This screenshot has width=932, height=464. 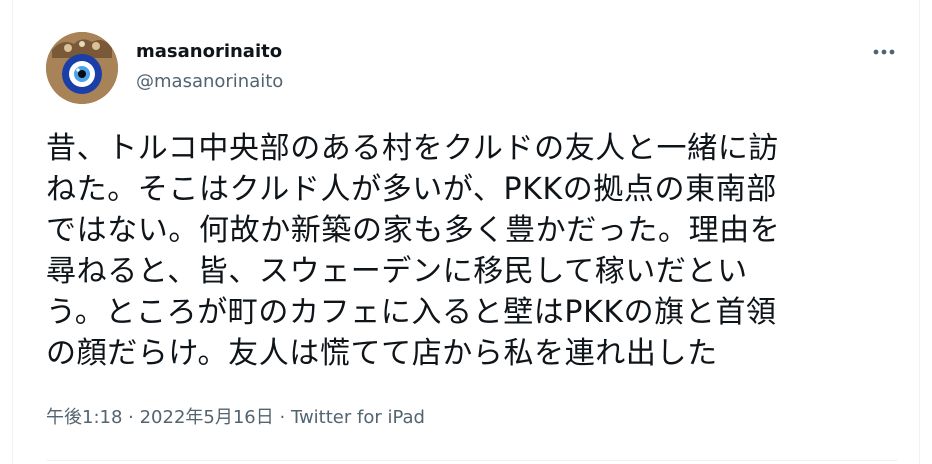 I want to click on tweet-metadata: 午後1:18 · 2022年5月16日 · Twitter for iPad, so click(x=235, y=418).